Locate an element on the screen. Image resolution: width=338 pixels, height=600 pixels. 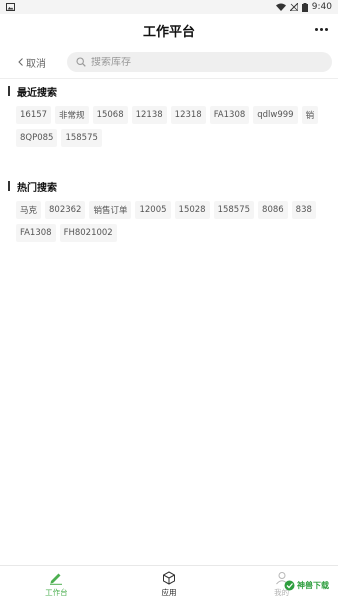
search-row: 取消 is located at coordinates (169, 62).